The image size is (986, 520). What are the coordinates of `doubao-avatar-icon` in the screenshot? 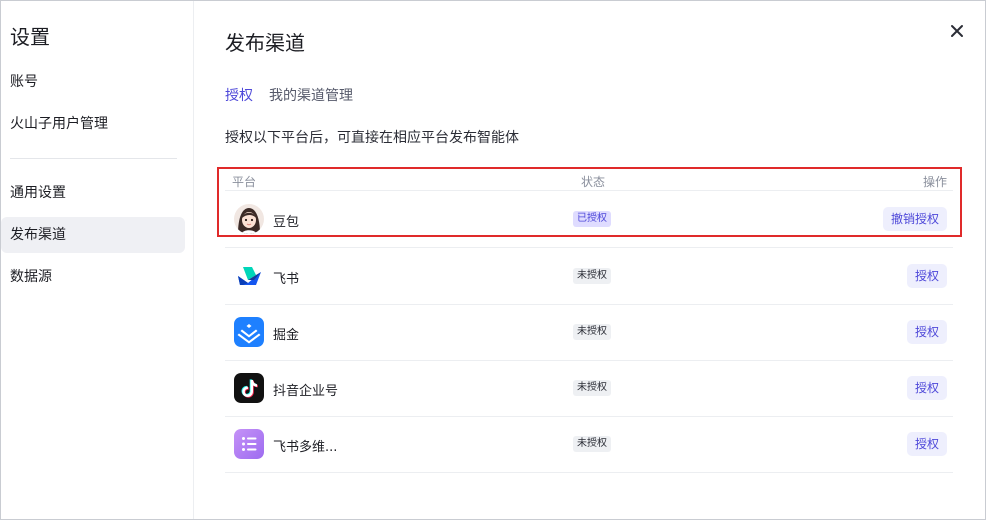 It's located at (249, 219).